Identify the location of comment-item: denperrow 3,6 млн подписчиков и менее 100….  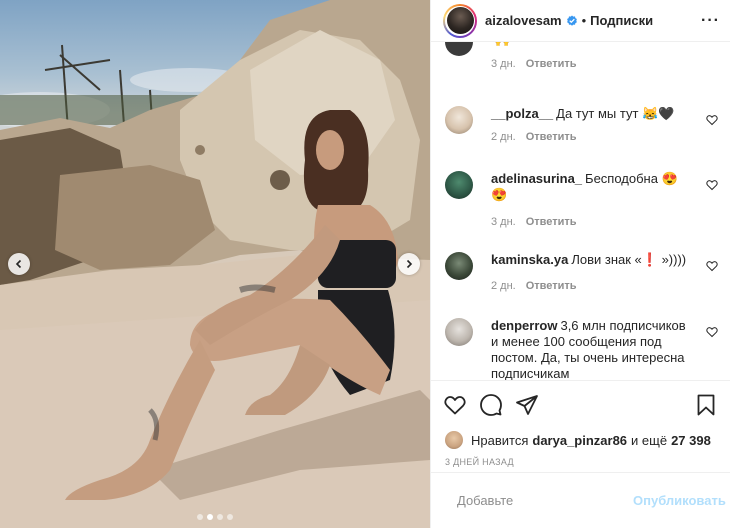
(581, 349).